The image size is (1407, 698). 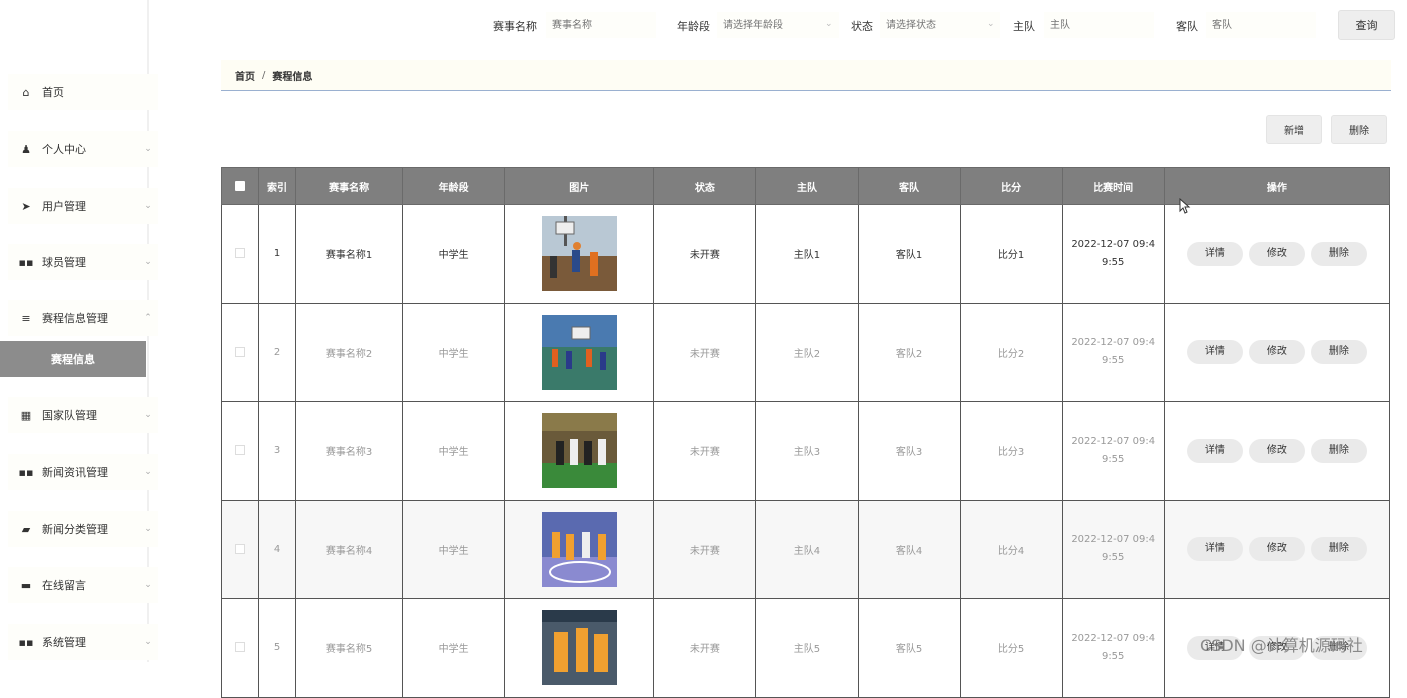 I want to click on batch-delete-button: 删除, so click(x=1359, y=129).